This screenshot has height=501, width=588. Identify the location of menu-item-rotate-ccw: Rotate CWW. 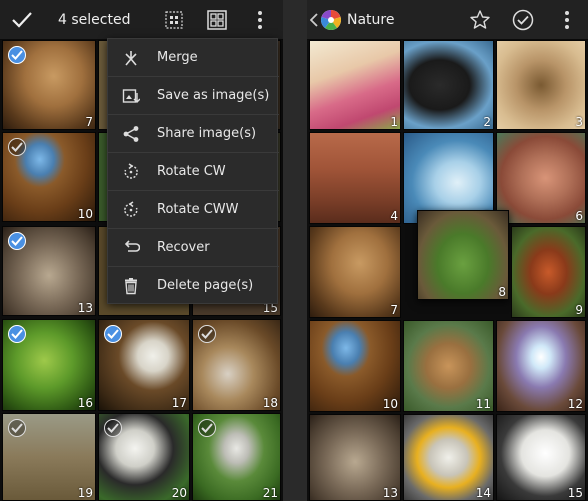
(193, 210).